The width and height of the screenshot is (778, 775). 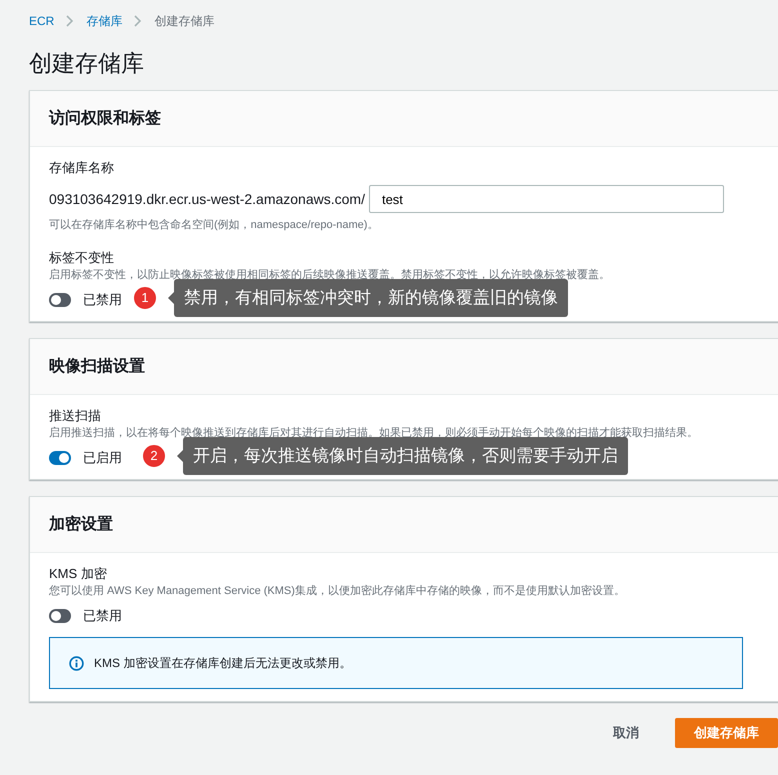 What do you see at coordinates (75, 416) in the screenshot?
I see `field-label: 推送扫描` at bounding box center [75, 416].